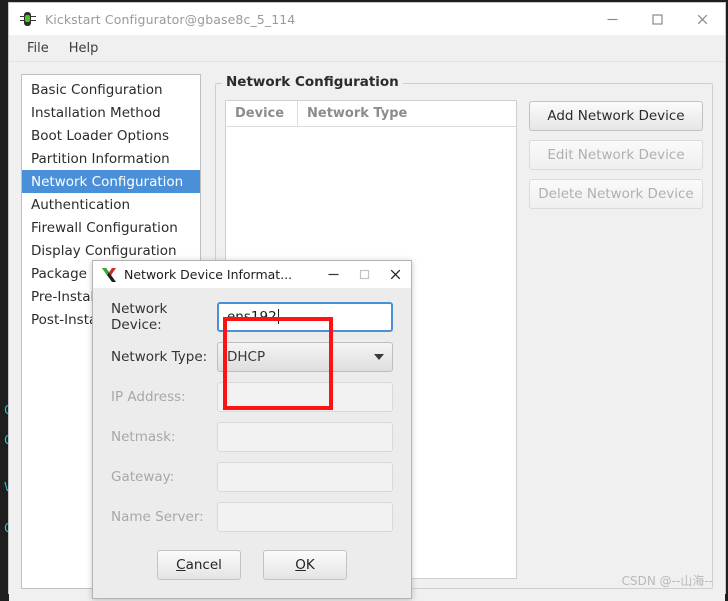 Image resolution: width=728 pixels, height=601 pixels. What do you see at coordinates (28, 19) in the screenshot?
I see `bug-icon` at bounding box center [28, 19].